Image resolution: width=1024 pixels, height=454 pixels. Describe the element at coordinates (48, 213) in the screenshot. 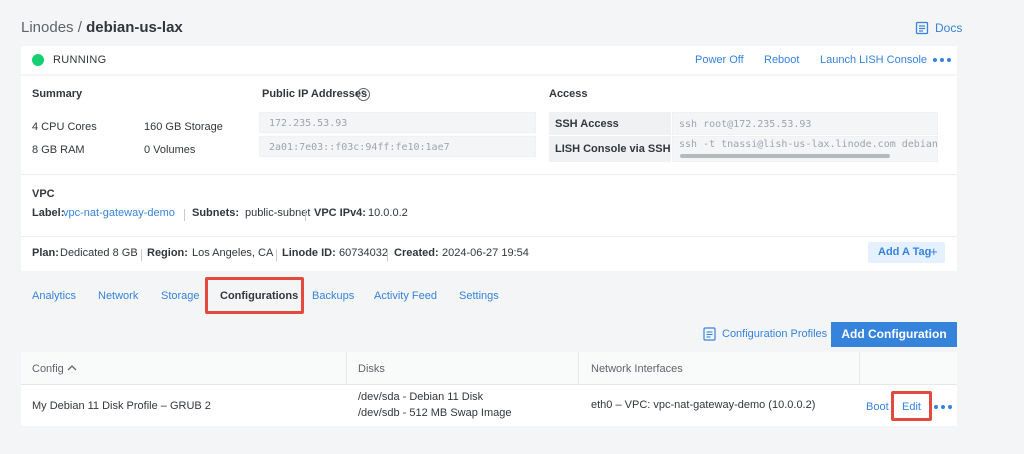

I see `vpc-label-key: Label:` at that location.